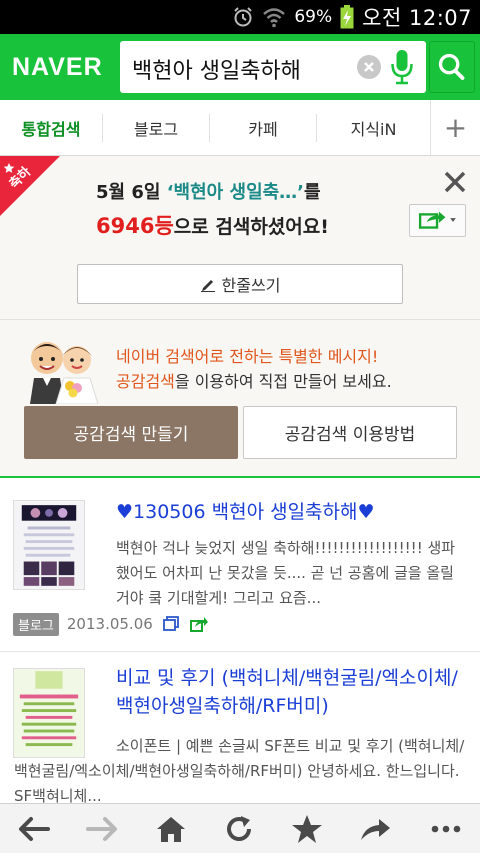 The height and width of the screenshot is (853, 480). Describe the element at coordinates (36, 624) in the screenshot. I see `source-badge: 블로그` at that location.